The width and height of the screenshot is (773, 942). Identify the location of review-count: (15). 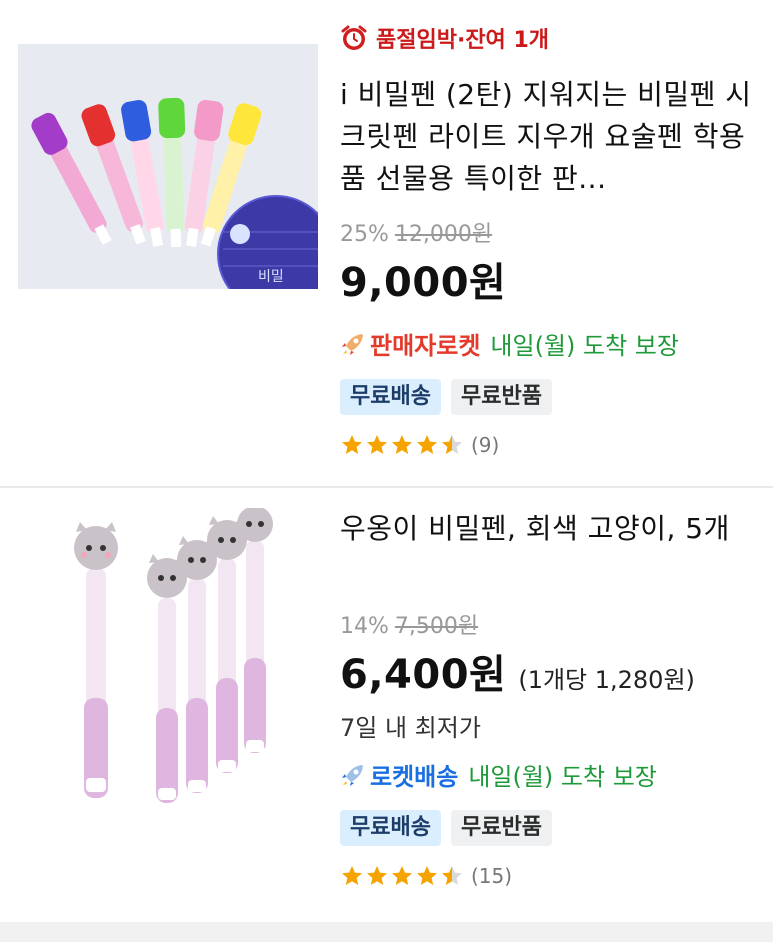
(491, 876).